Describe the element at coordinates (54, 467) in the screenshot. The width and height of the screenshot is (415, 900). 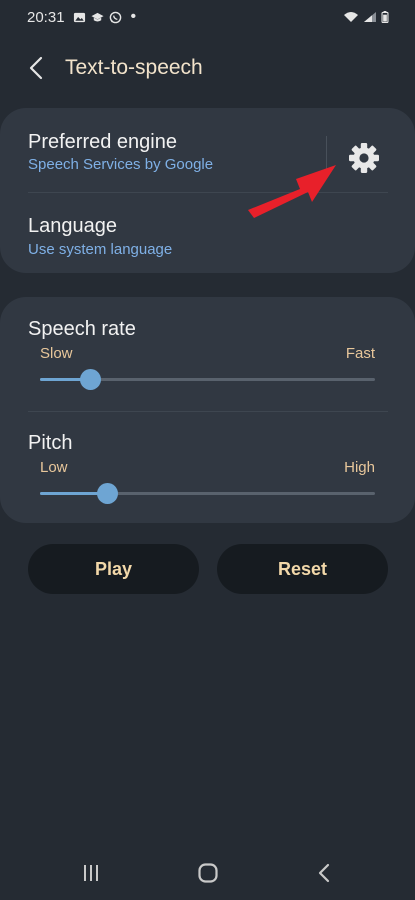
I see `pitch-min-label: Low` at that location.